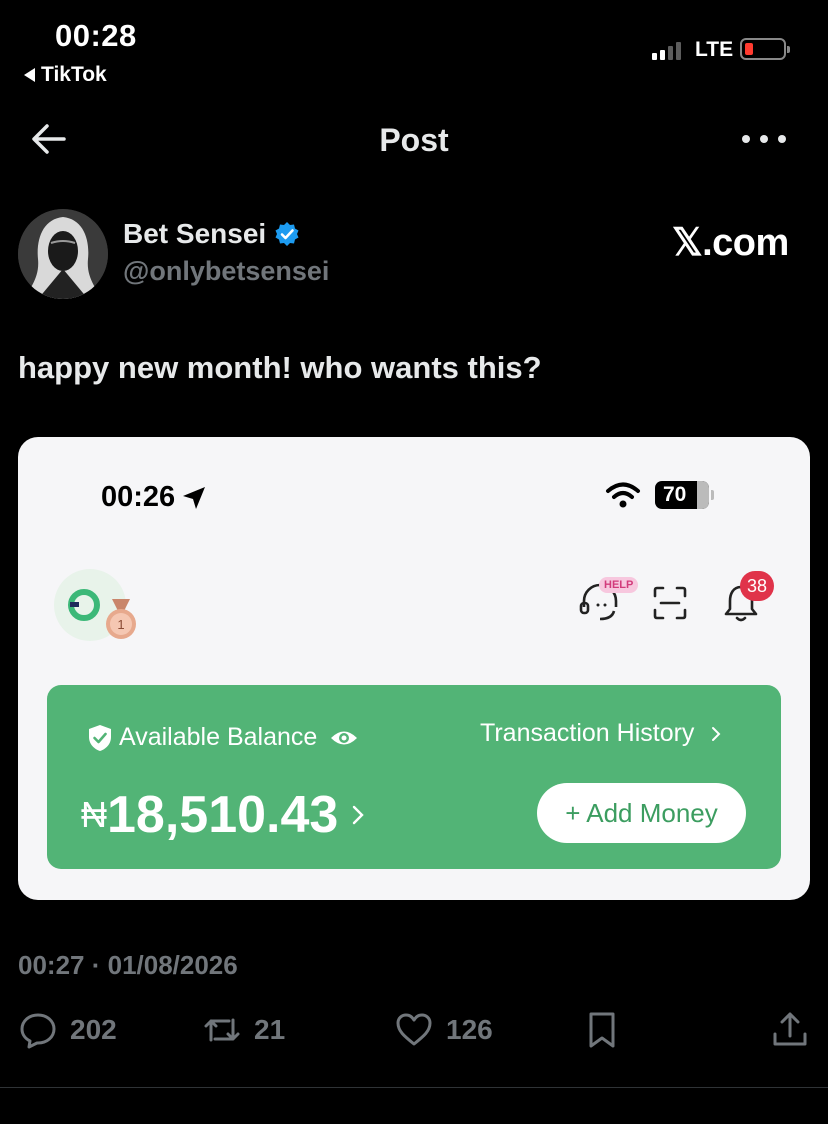  Describe the element at coordinates (414, 140) in the screenshot. I see `page-title: Post` at that location.